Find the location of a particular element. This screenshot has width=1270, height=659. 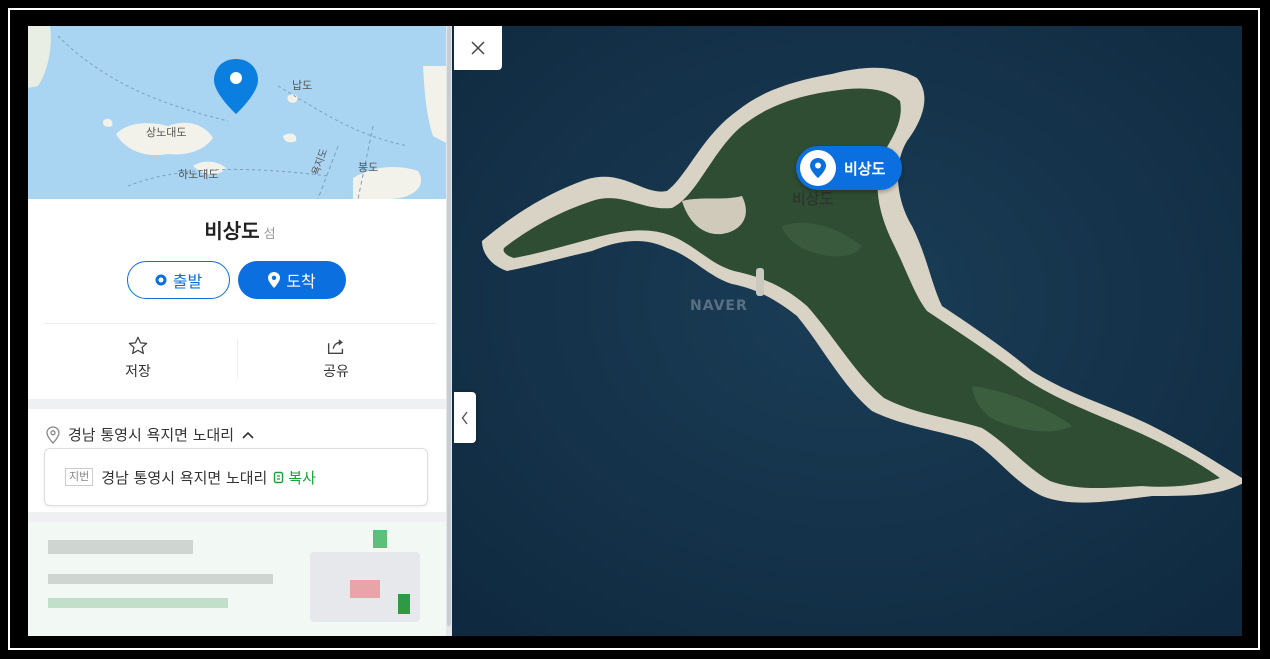

minimap-label-napdo: 납도 is located at coordinates (302, 85).